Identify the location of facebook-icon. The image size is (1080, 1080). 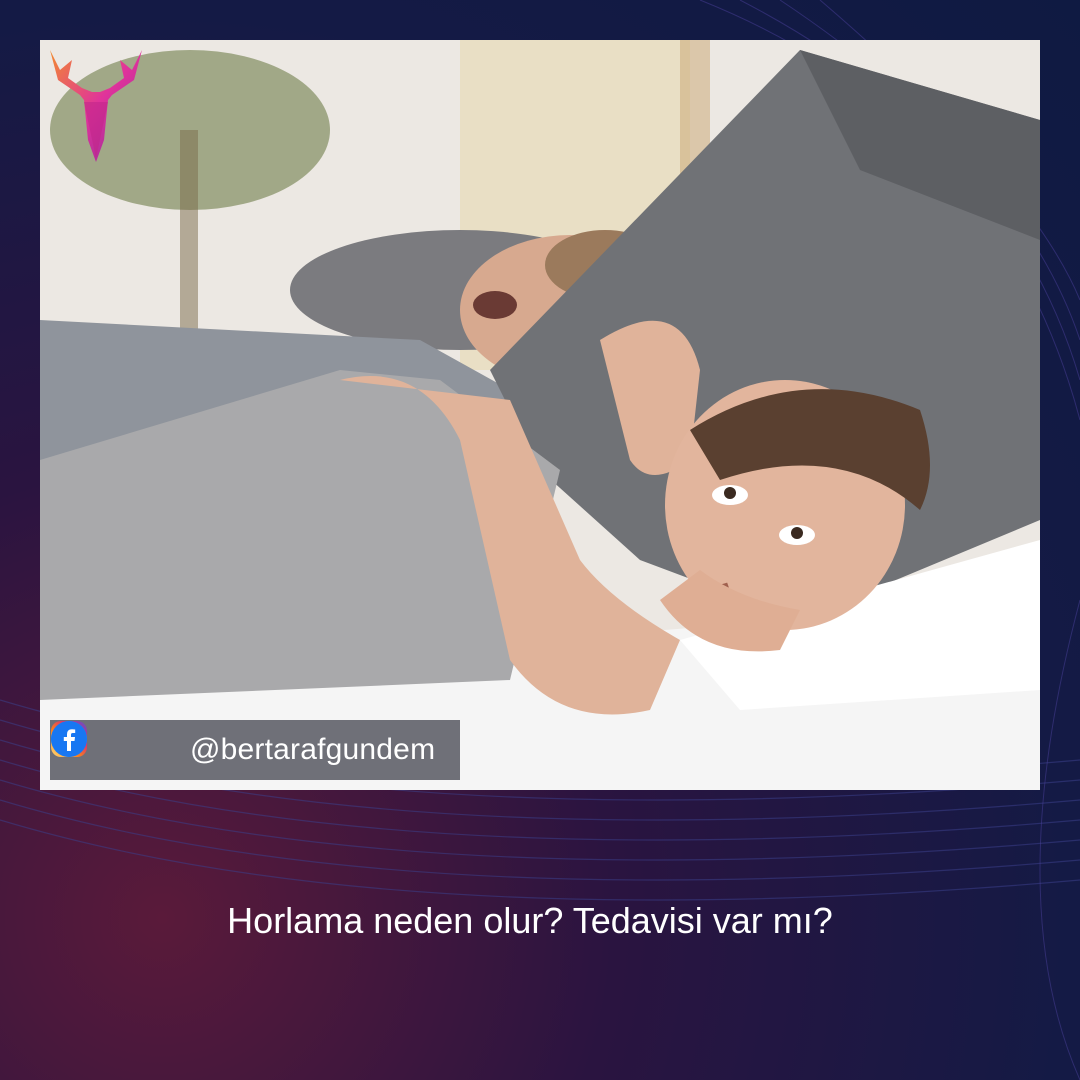
(115, 745).